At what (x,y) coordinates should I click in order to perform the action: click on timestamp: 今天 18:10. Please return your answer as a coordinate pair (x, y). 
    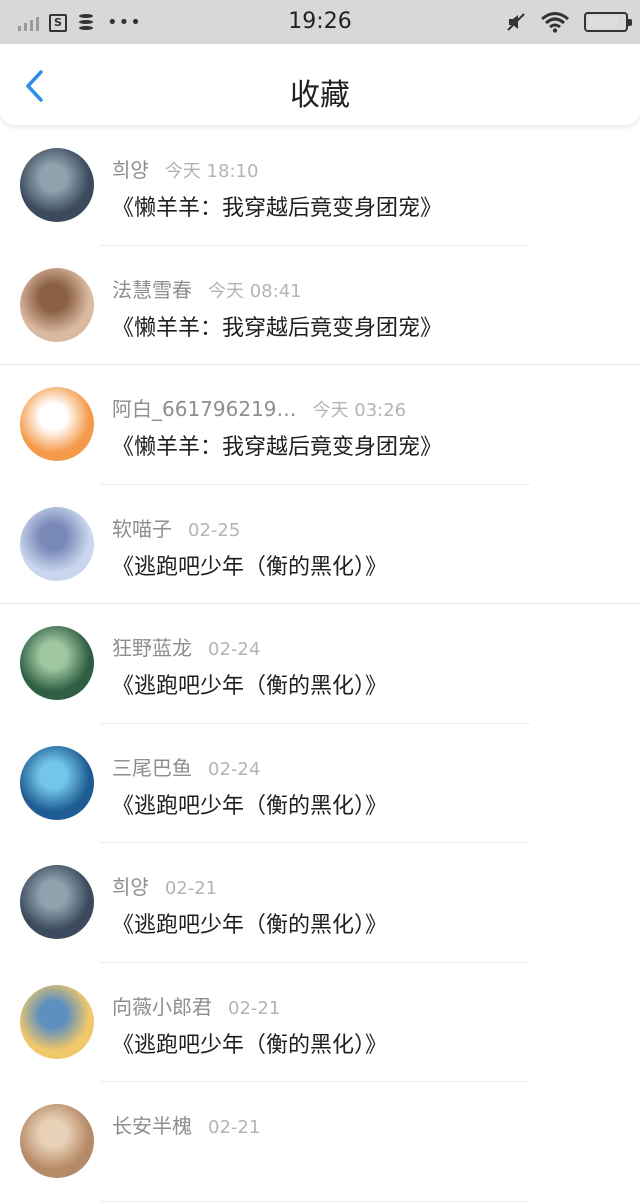
    Looking at the image, I should click on (211, 171).